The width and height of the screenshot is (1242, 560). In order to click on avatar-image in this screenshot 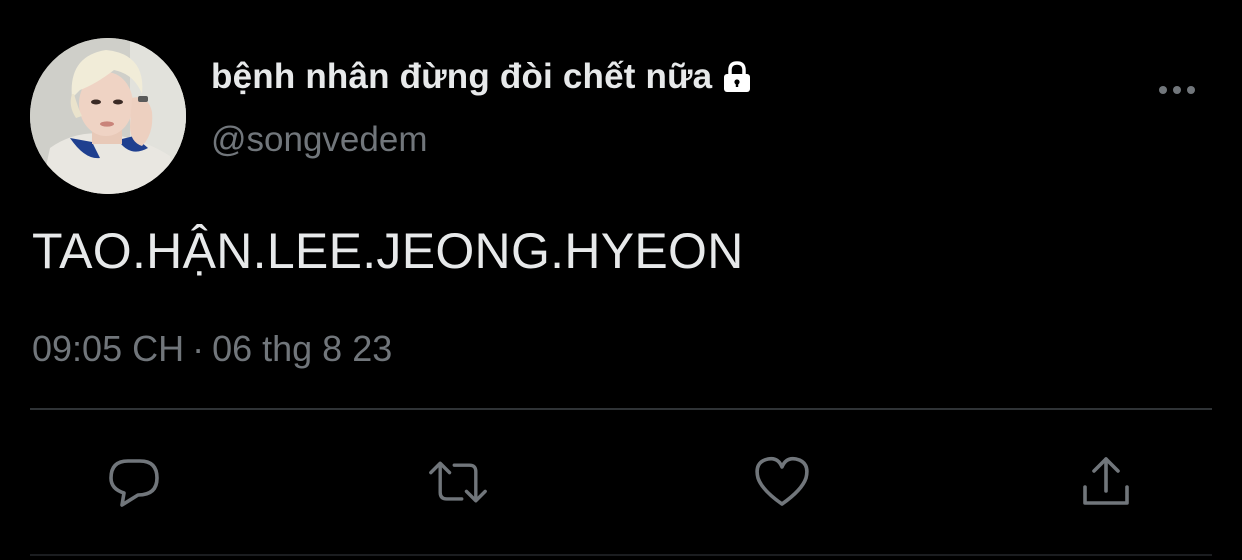, I will do `click(108, 116)`.